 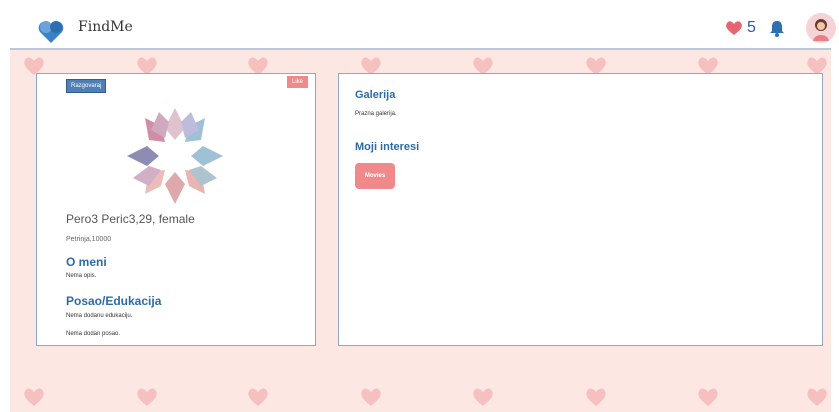 What do you see at coordinates (423, 29) in the screenshot?
I see `top-nav-bar: FindMe 5` at bounding box center [423, 29].